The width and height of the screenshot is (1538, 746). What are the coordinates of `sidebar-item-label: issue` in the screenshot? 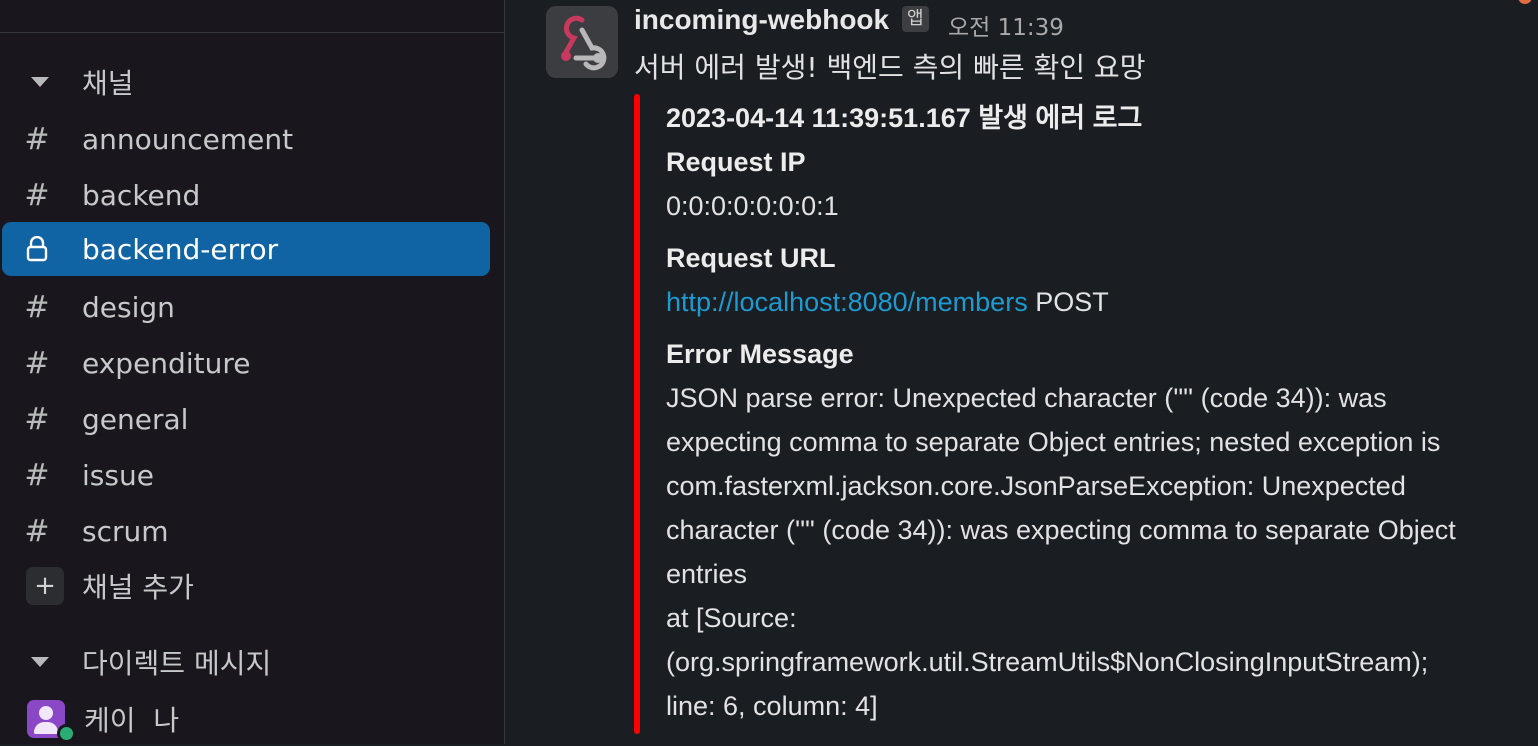 It's located at (118, 475).